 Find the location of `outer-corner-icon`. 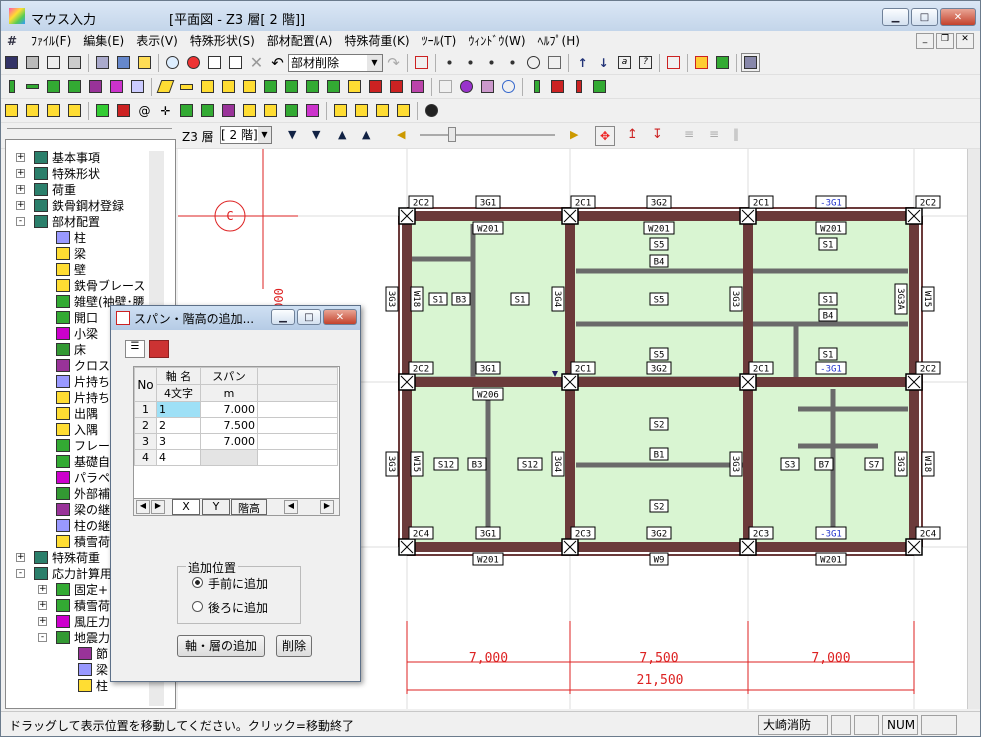

outer-corner-icon is located at coordinates (270, 86).